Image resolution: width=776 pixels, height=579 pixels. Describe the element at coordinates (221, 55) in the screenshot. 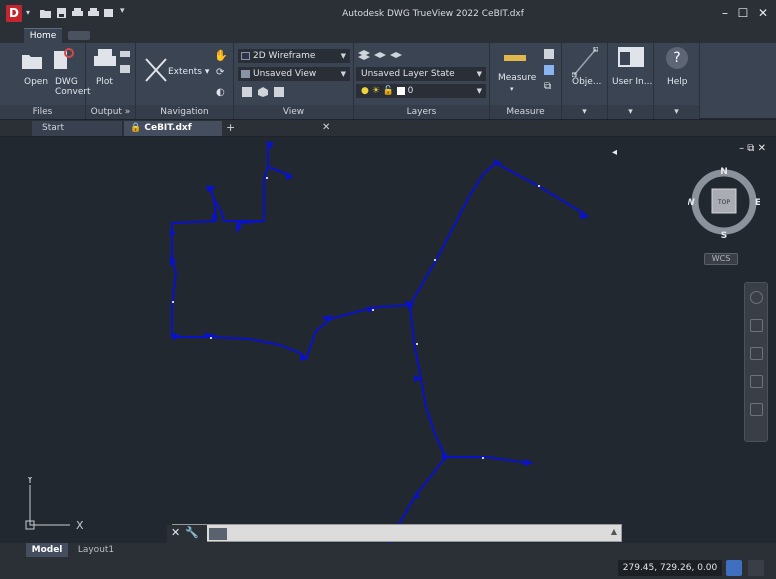

I see `pan-icon: ✋` at that location.